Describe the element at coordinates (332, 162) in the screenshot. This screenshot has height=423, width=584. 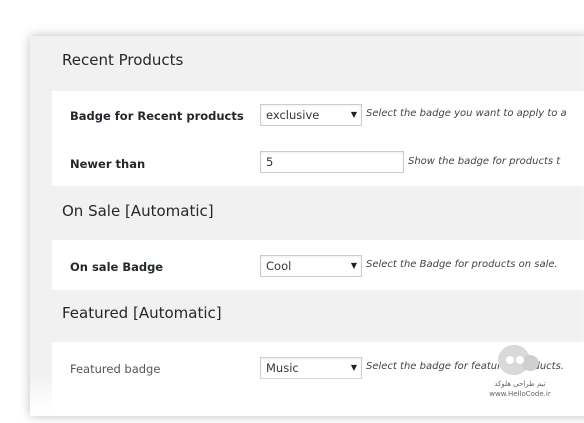
I see `newer-than-input: 5` at that location.